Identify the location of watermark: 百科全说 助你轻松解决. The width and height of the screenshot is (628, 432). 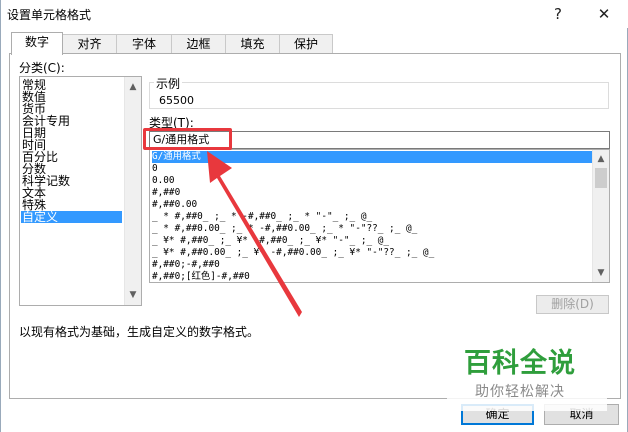
(527, 374).